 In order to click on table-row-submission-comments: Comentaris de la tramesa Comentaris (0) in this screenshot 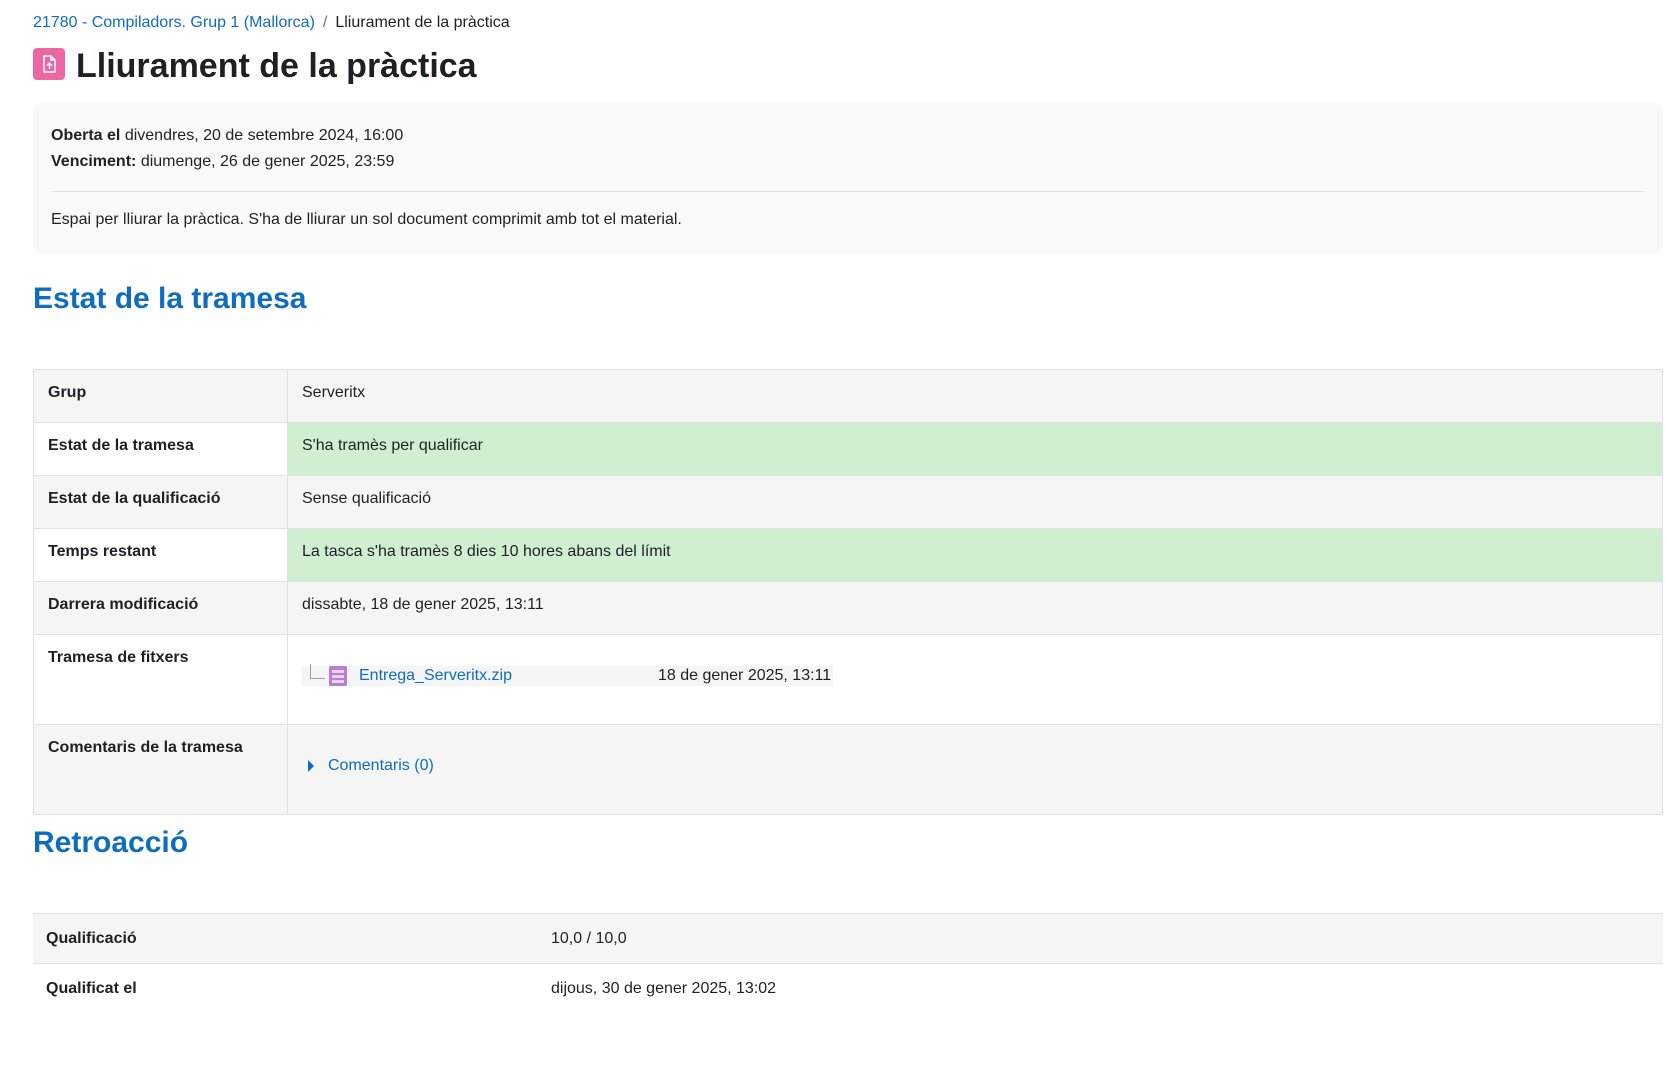, I will do `click(848, 769)`.